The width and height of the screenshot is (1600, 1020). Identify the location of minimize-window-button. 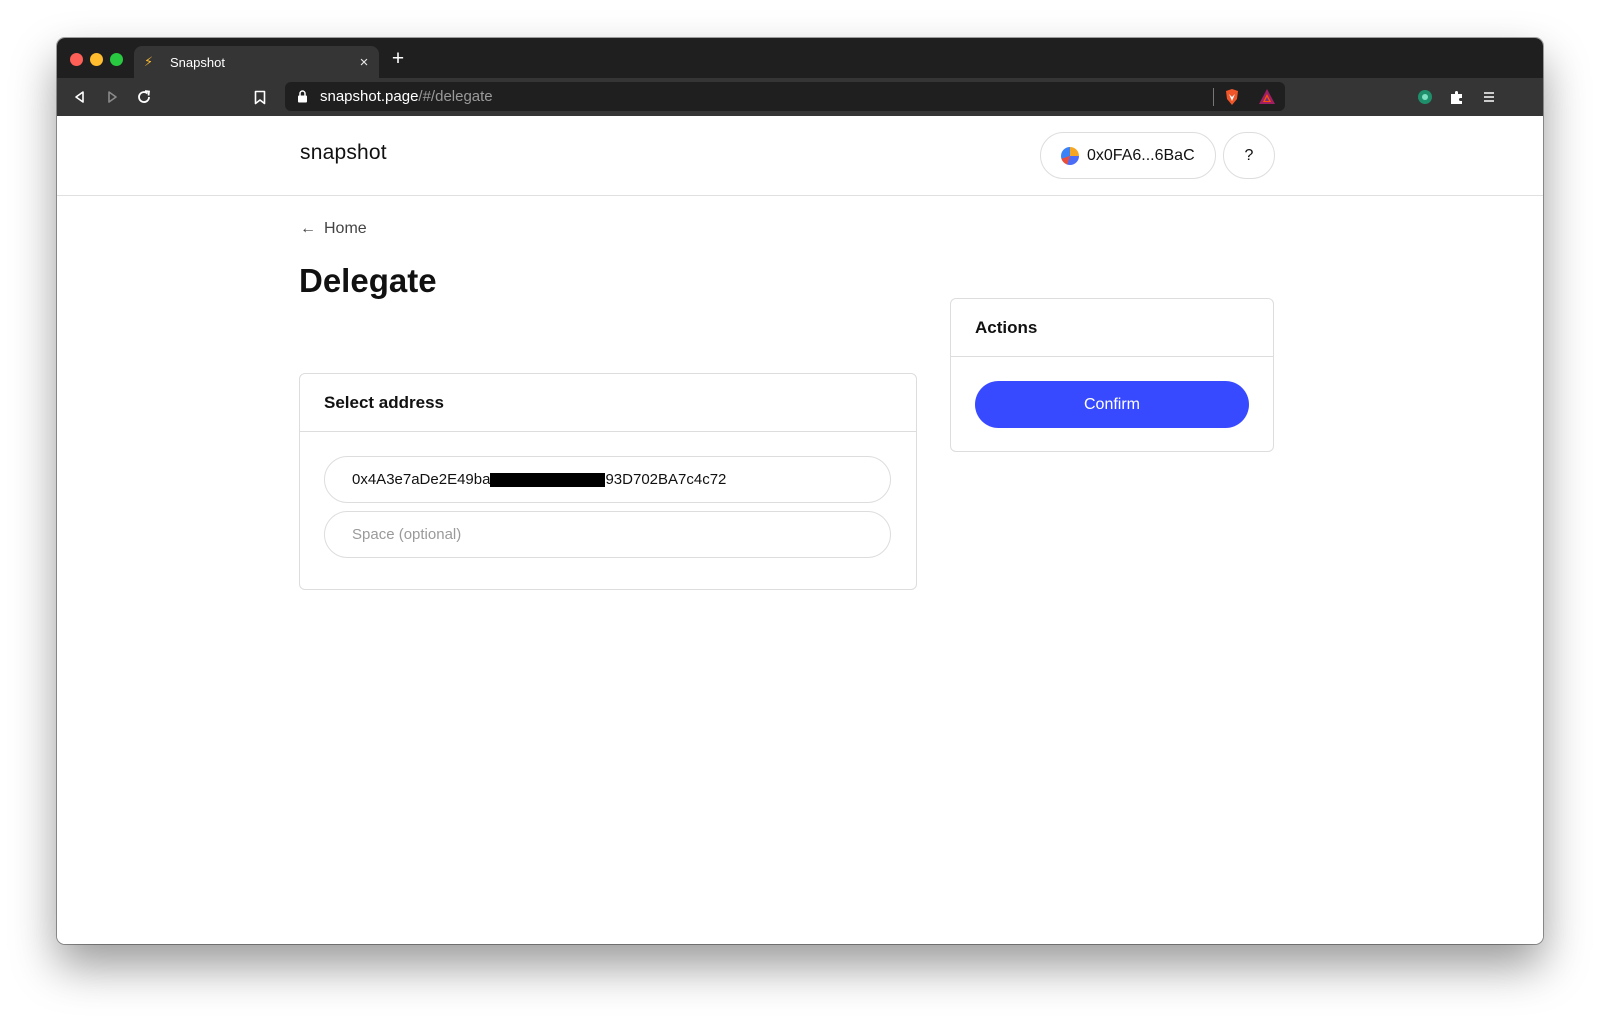
(96, 59).